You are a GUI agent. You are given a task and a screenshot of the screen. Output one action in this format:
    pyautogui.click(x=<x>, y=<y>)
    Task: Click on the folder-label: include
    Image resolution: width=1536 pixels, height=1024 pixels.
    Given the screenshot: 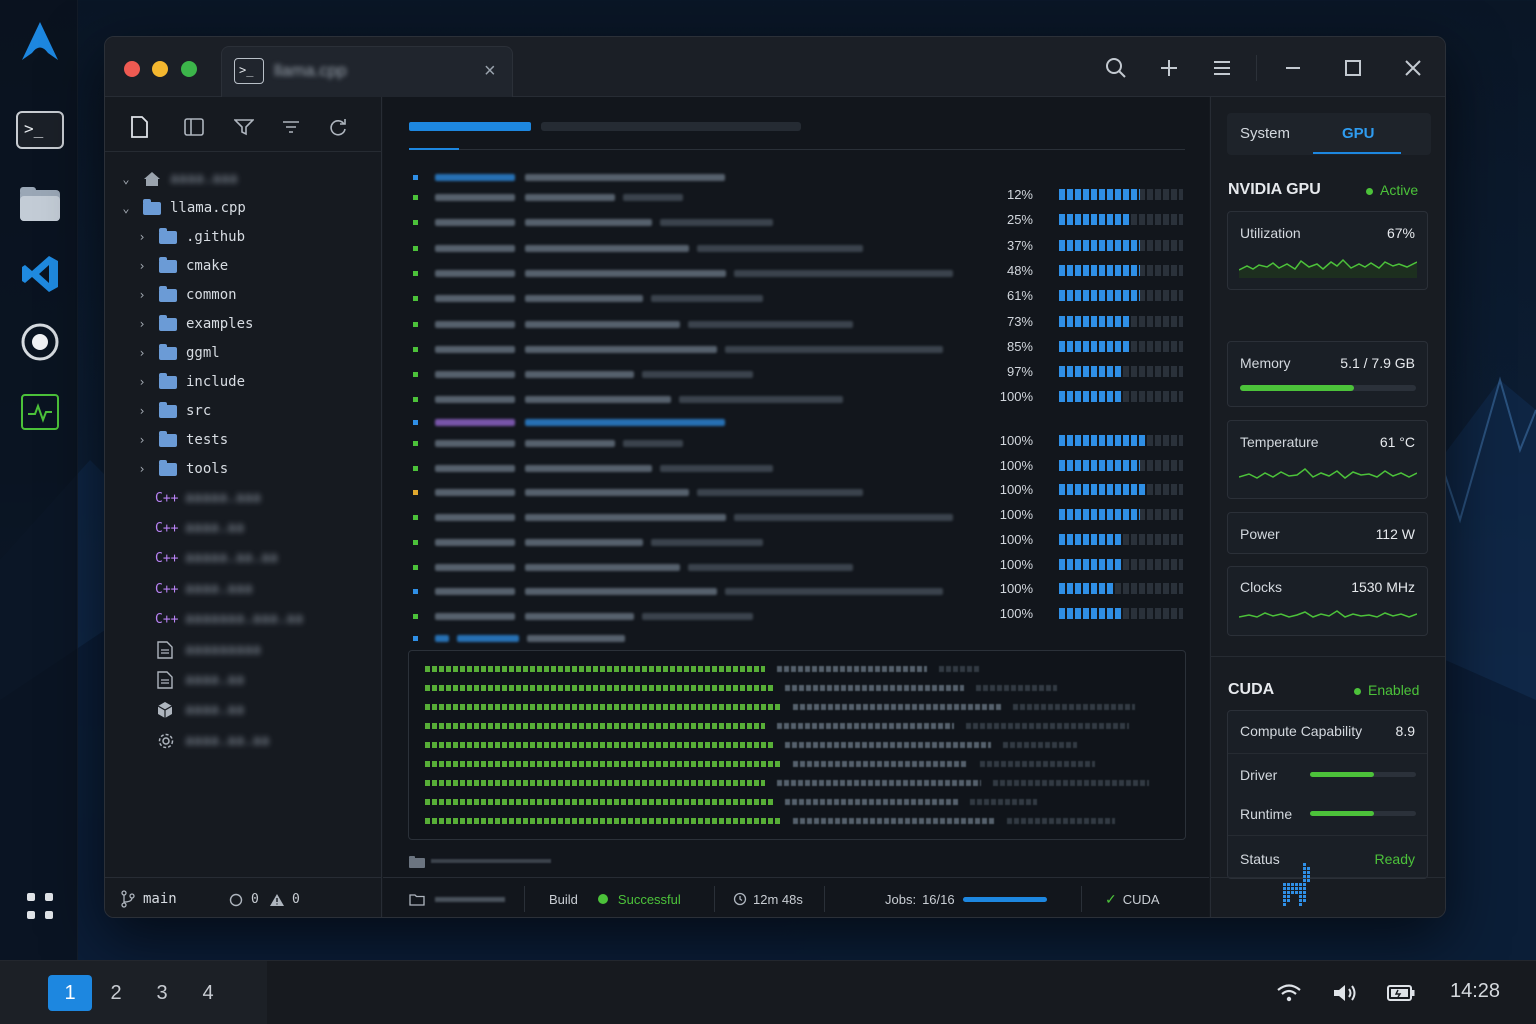 What is the action you would take?
    pyautogui.click(x=216, y=382)
    